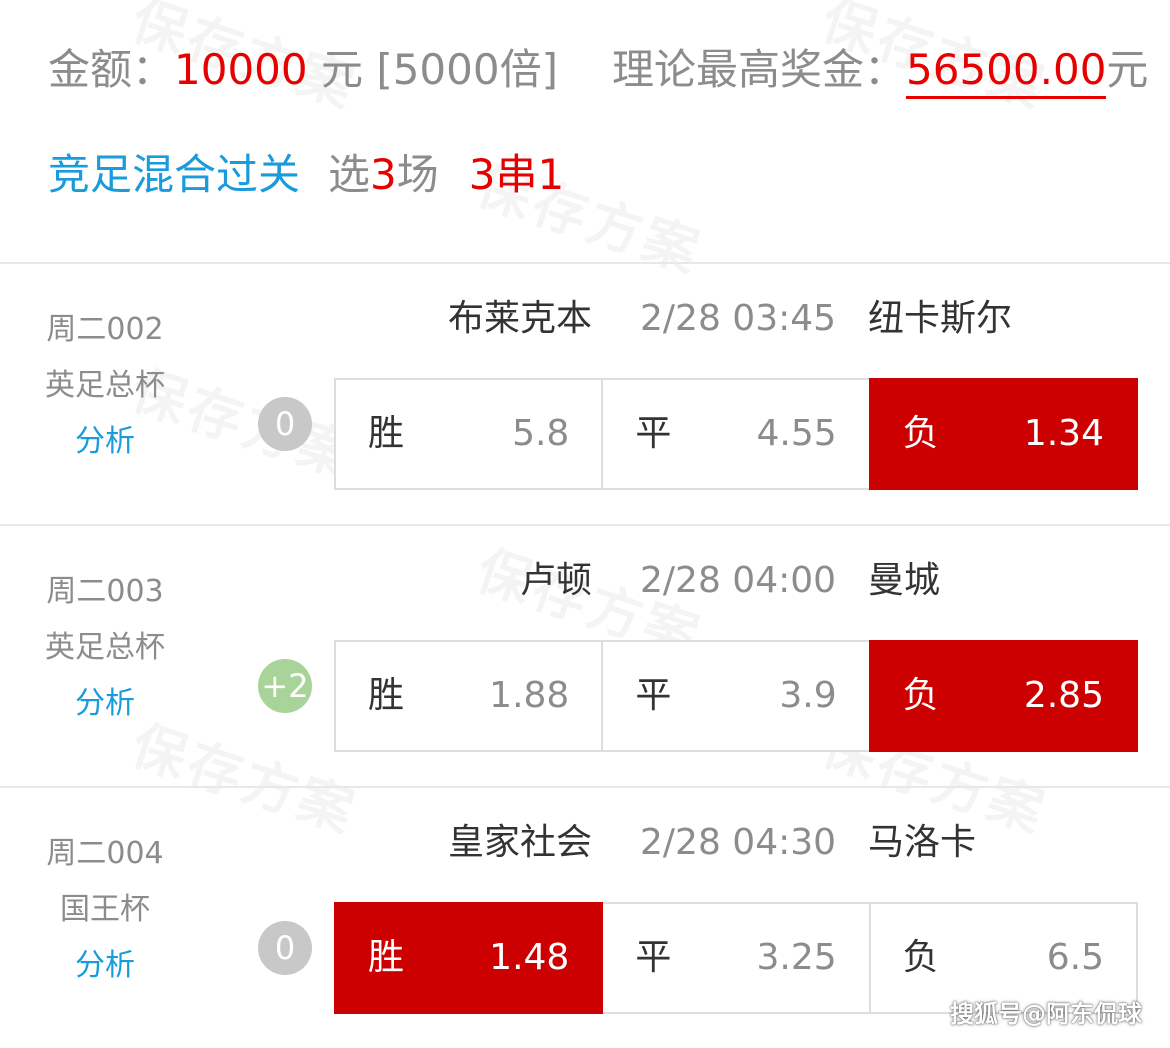 The image size is (1170, 1048). I want to click on handicap-badge: +2, so click(285, 686).